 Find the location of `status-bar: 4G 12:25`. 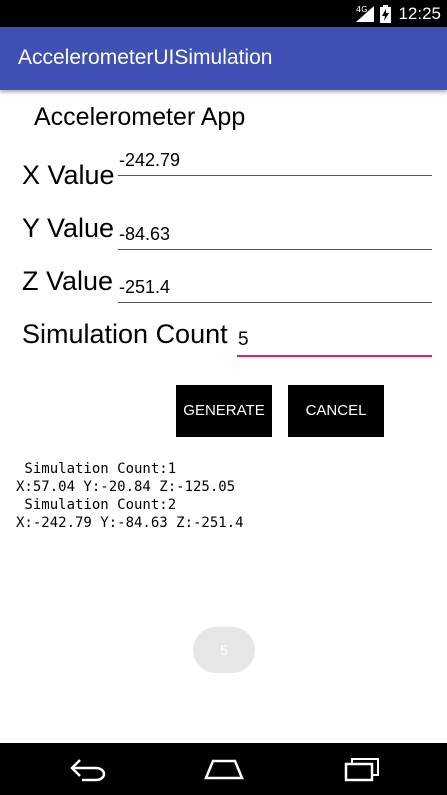

status-bar: 4G 12:25 is located at coordinates (223, 13).